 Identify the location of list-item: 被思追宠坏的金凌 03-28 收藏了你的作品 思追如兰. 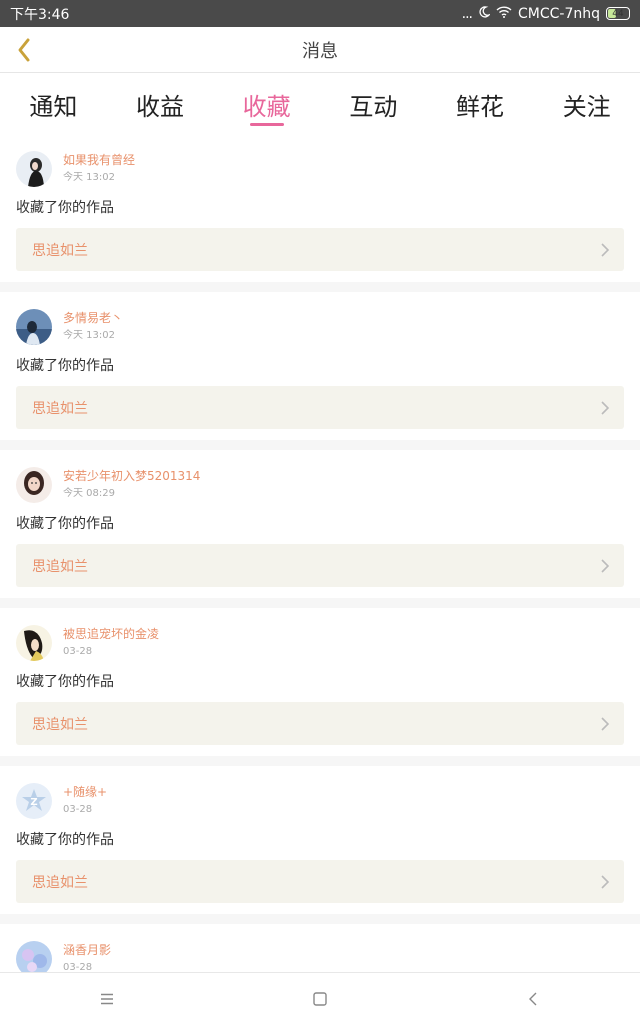
(320, 682).